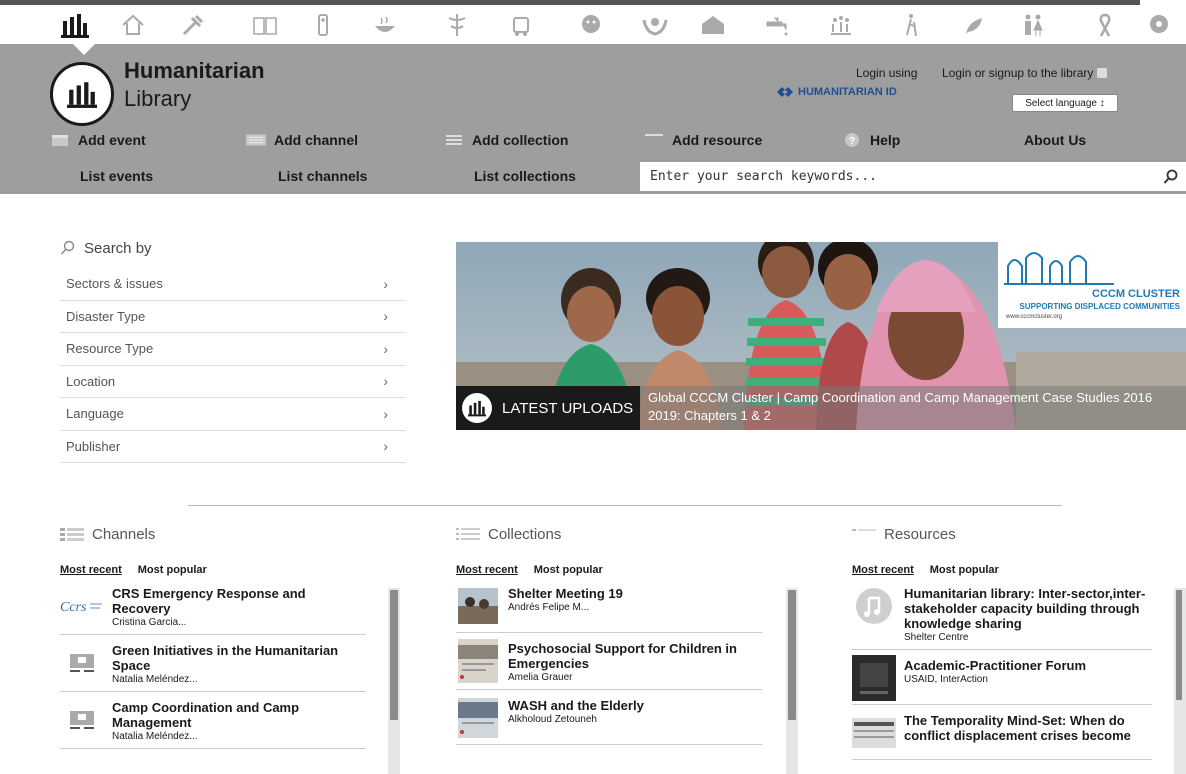  What do you see at coordinates (911, 25) in the screenshot?
I see `elderly-icon` at bounding box center [911, 25].